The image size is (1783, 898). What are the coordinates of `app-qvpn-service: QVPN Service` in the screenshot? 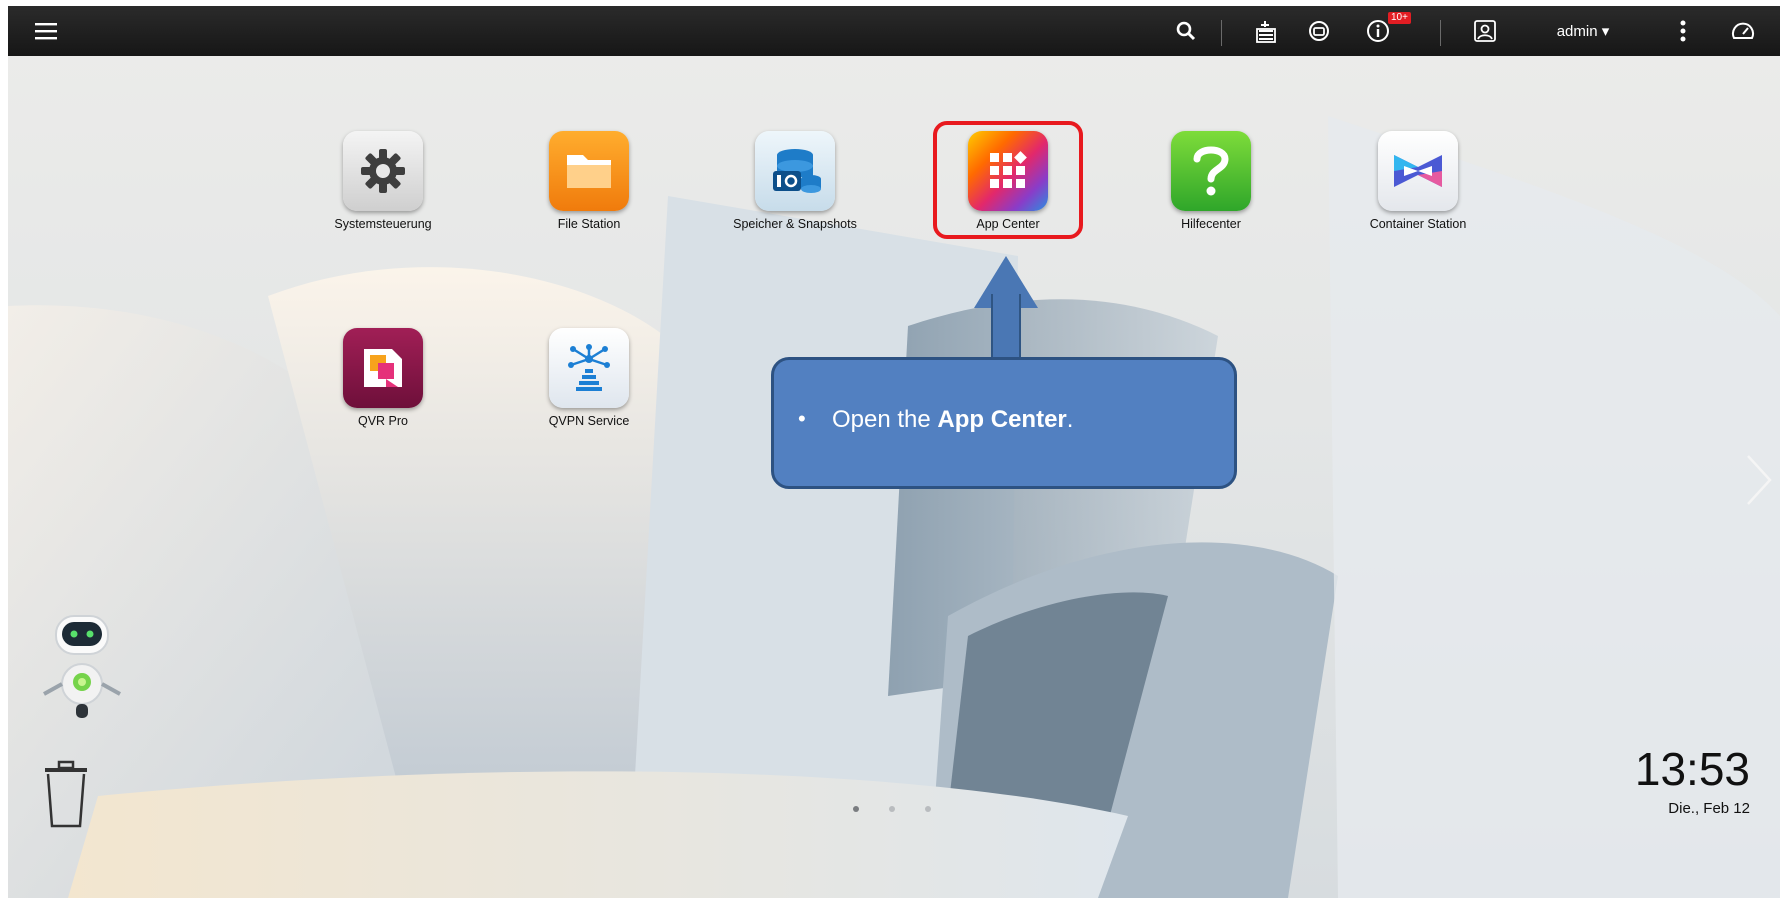 It's located at (589, 378).